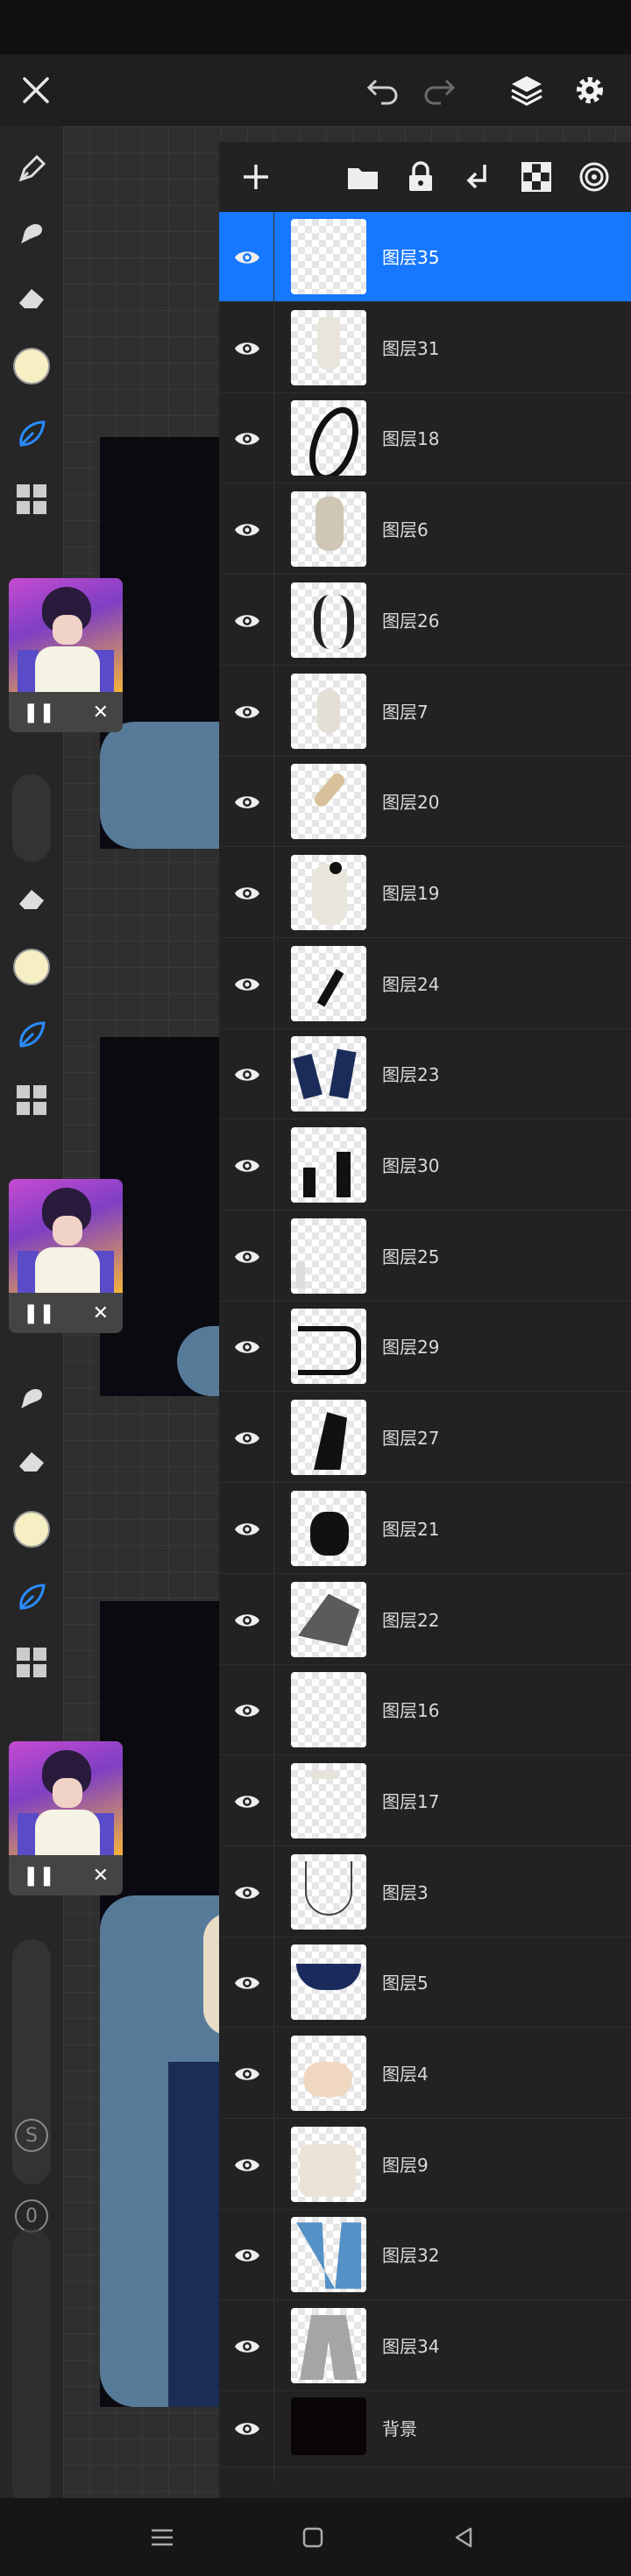  What do you see at coordinates (425, 711) in the screenshot?
I see `layer-row: 图层7` at bounding box center [425, 711].